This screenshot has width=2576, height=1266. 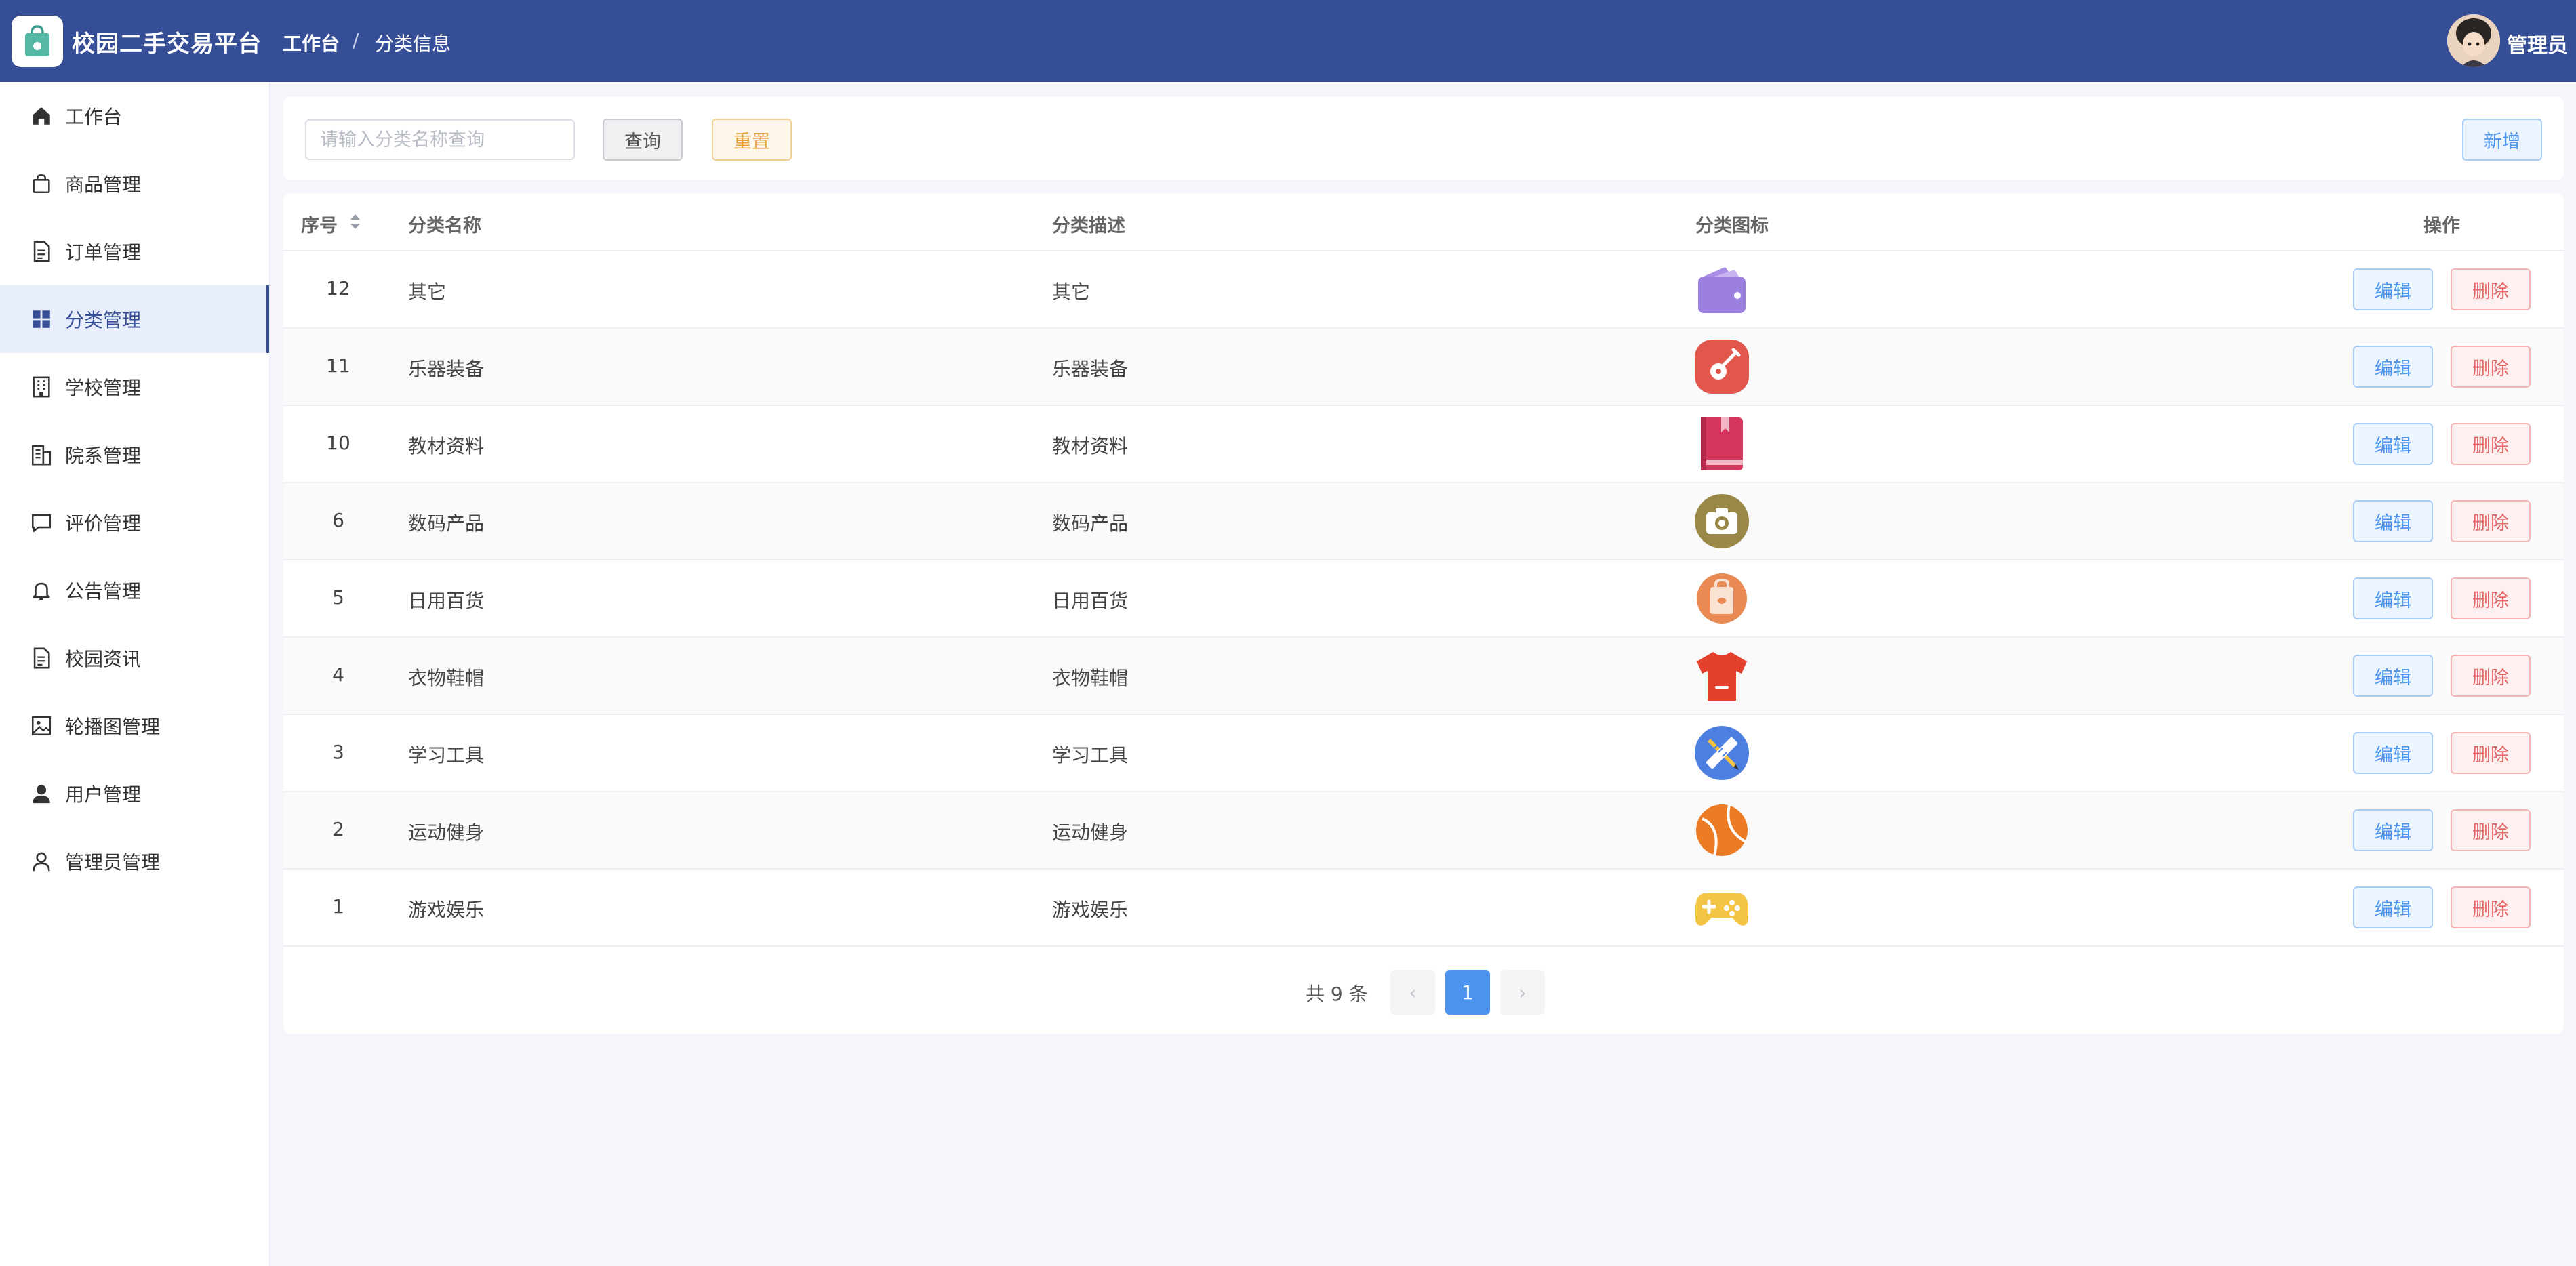 What do you see at coordinates (103, 794) in the screenshot?
I see `sidebar-item-label: 用户管理` at bounding box center [103, 794].